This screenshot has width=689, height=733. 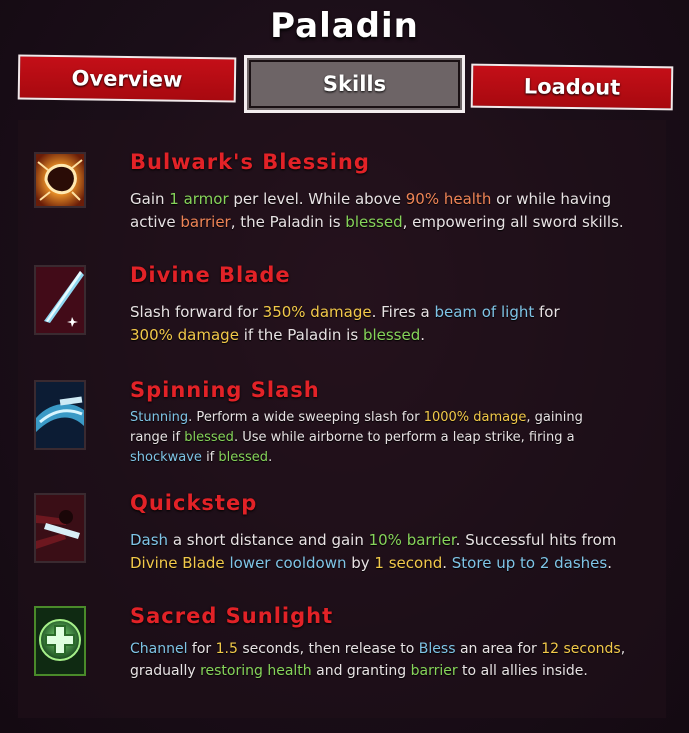 I want to click on keyword: 10% barrier, so click(x=412, y=540).